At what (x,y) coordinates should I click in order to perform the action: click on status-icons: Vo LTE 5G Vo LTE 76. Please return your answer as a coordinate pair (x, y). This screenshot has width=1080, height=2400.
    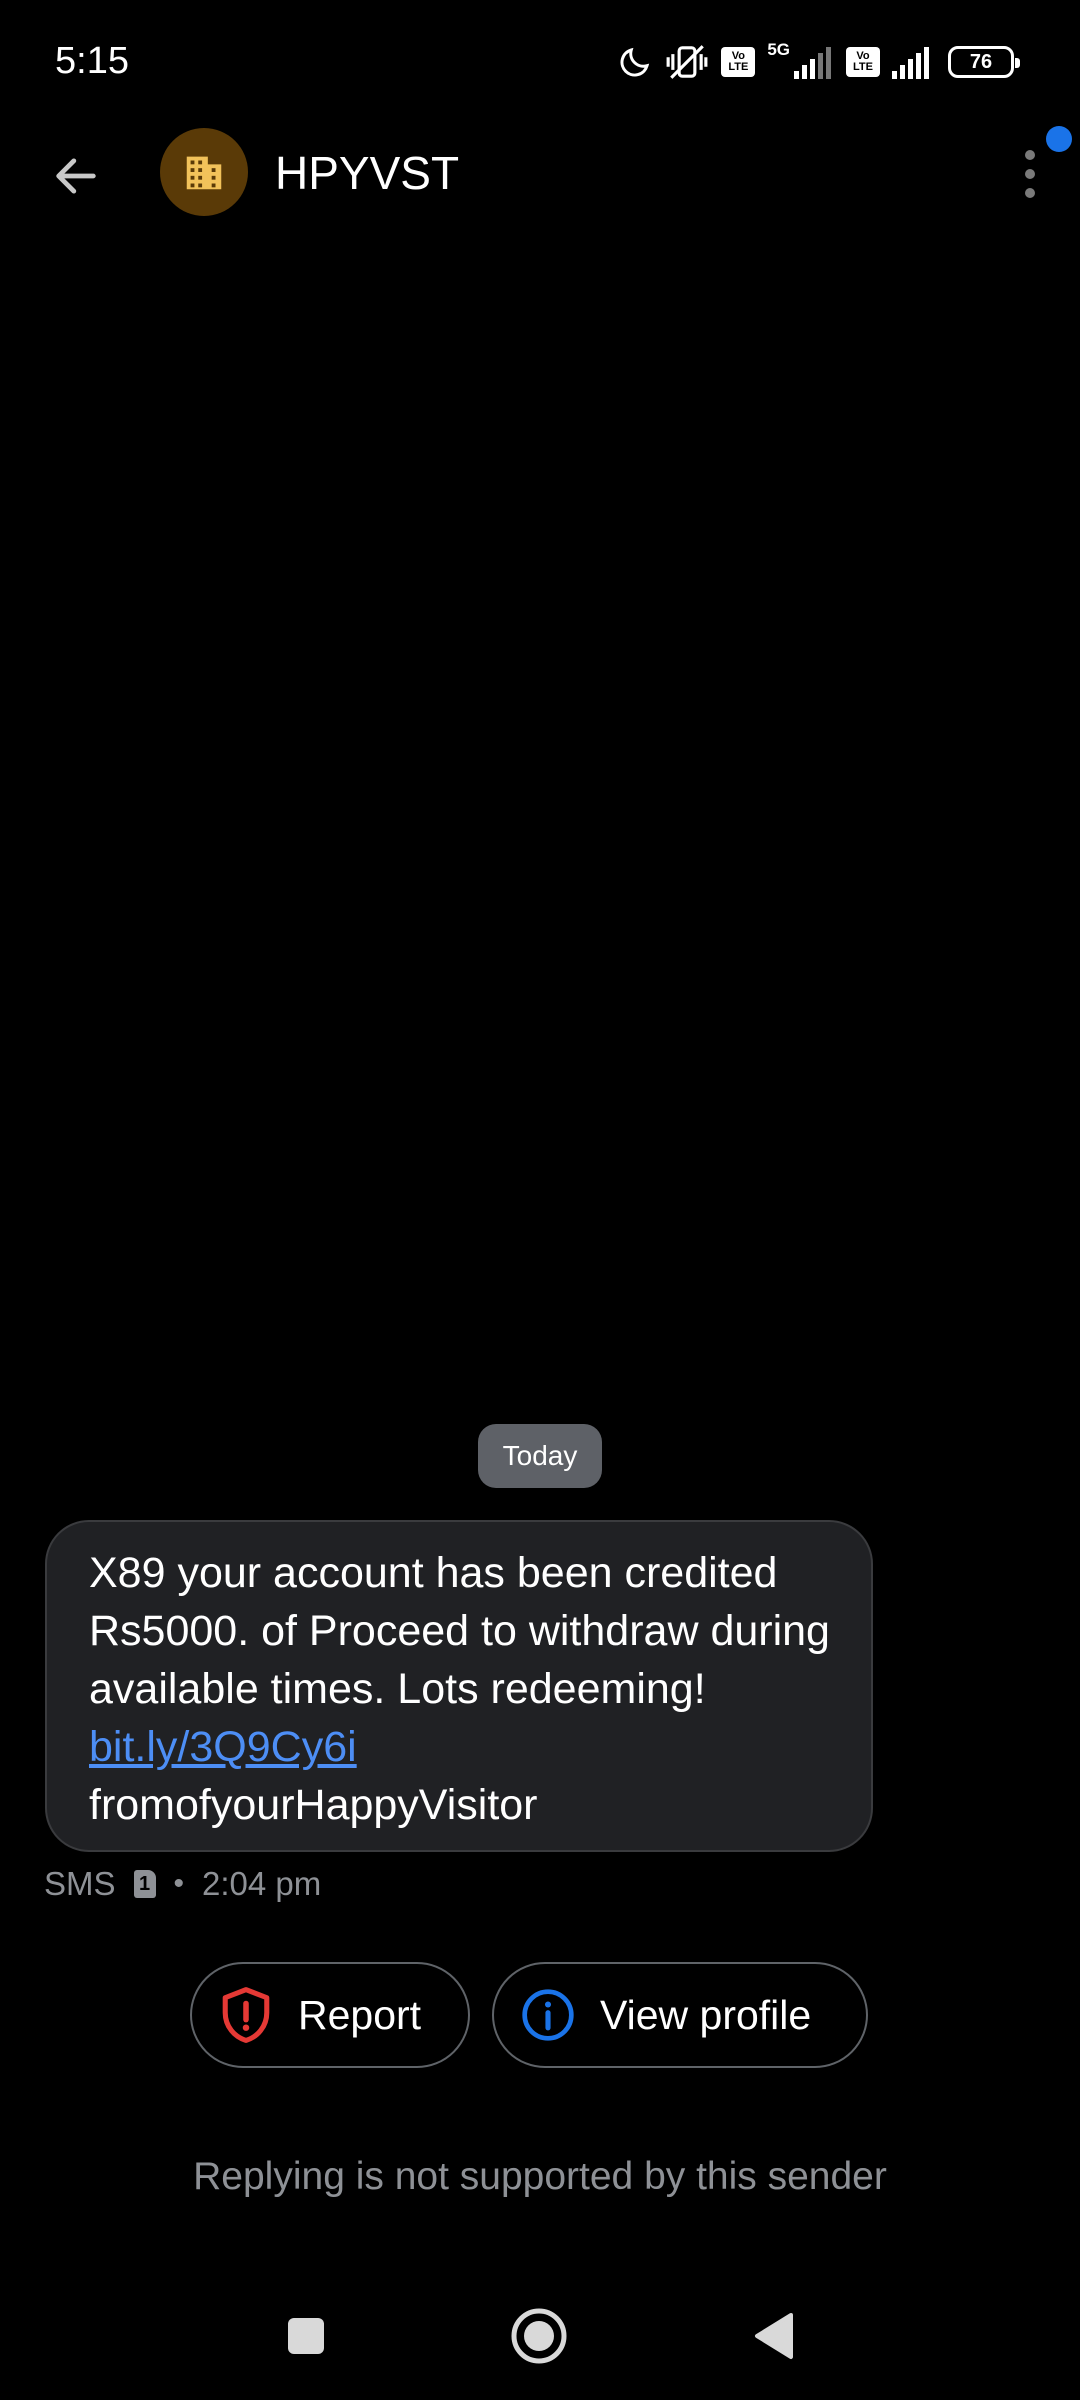
    Looking at the image, I should click on (818, 62).